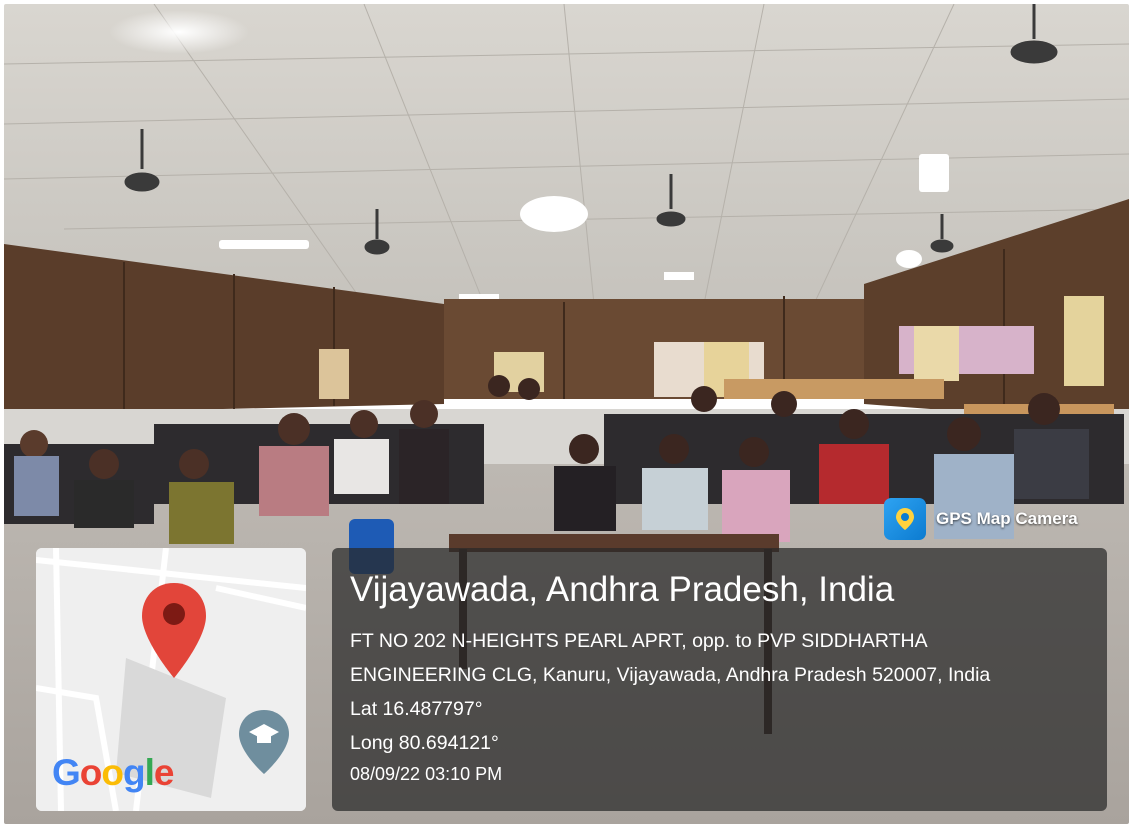 This screenshot has width=1133, height=828. Describe the element at coordinates (424, 743) in the screenshot. I see `longitude: Long 80.694121°` at that location.